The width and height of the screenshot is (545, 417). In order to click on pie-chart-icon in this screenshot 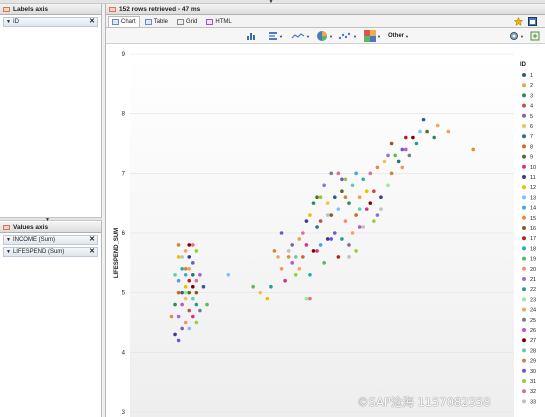, I will do `click(322, 36)`.